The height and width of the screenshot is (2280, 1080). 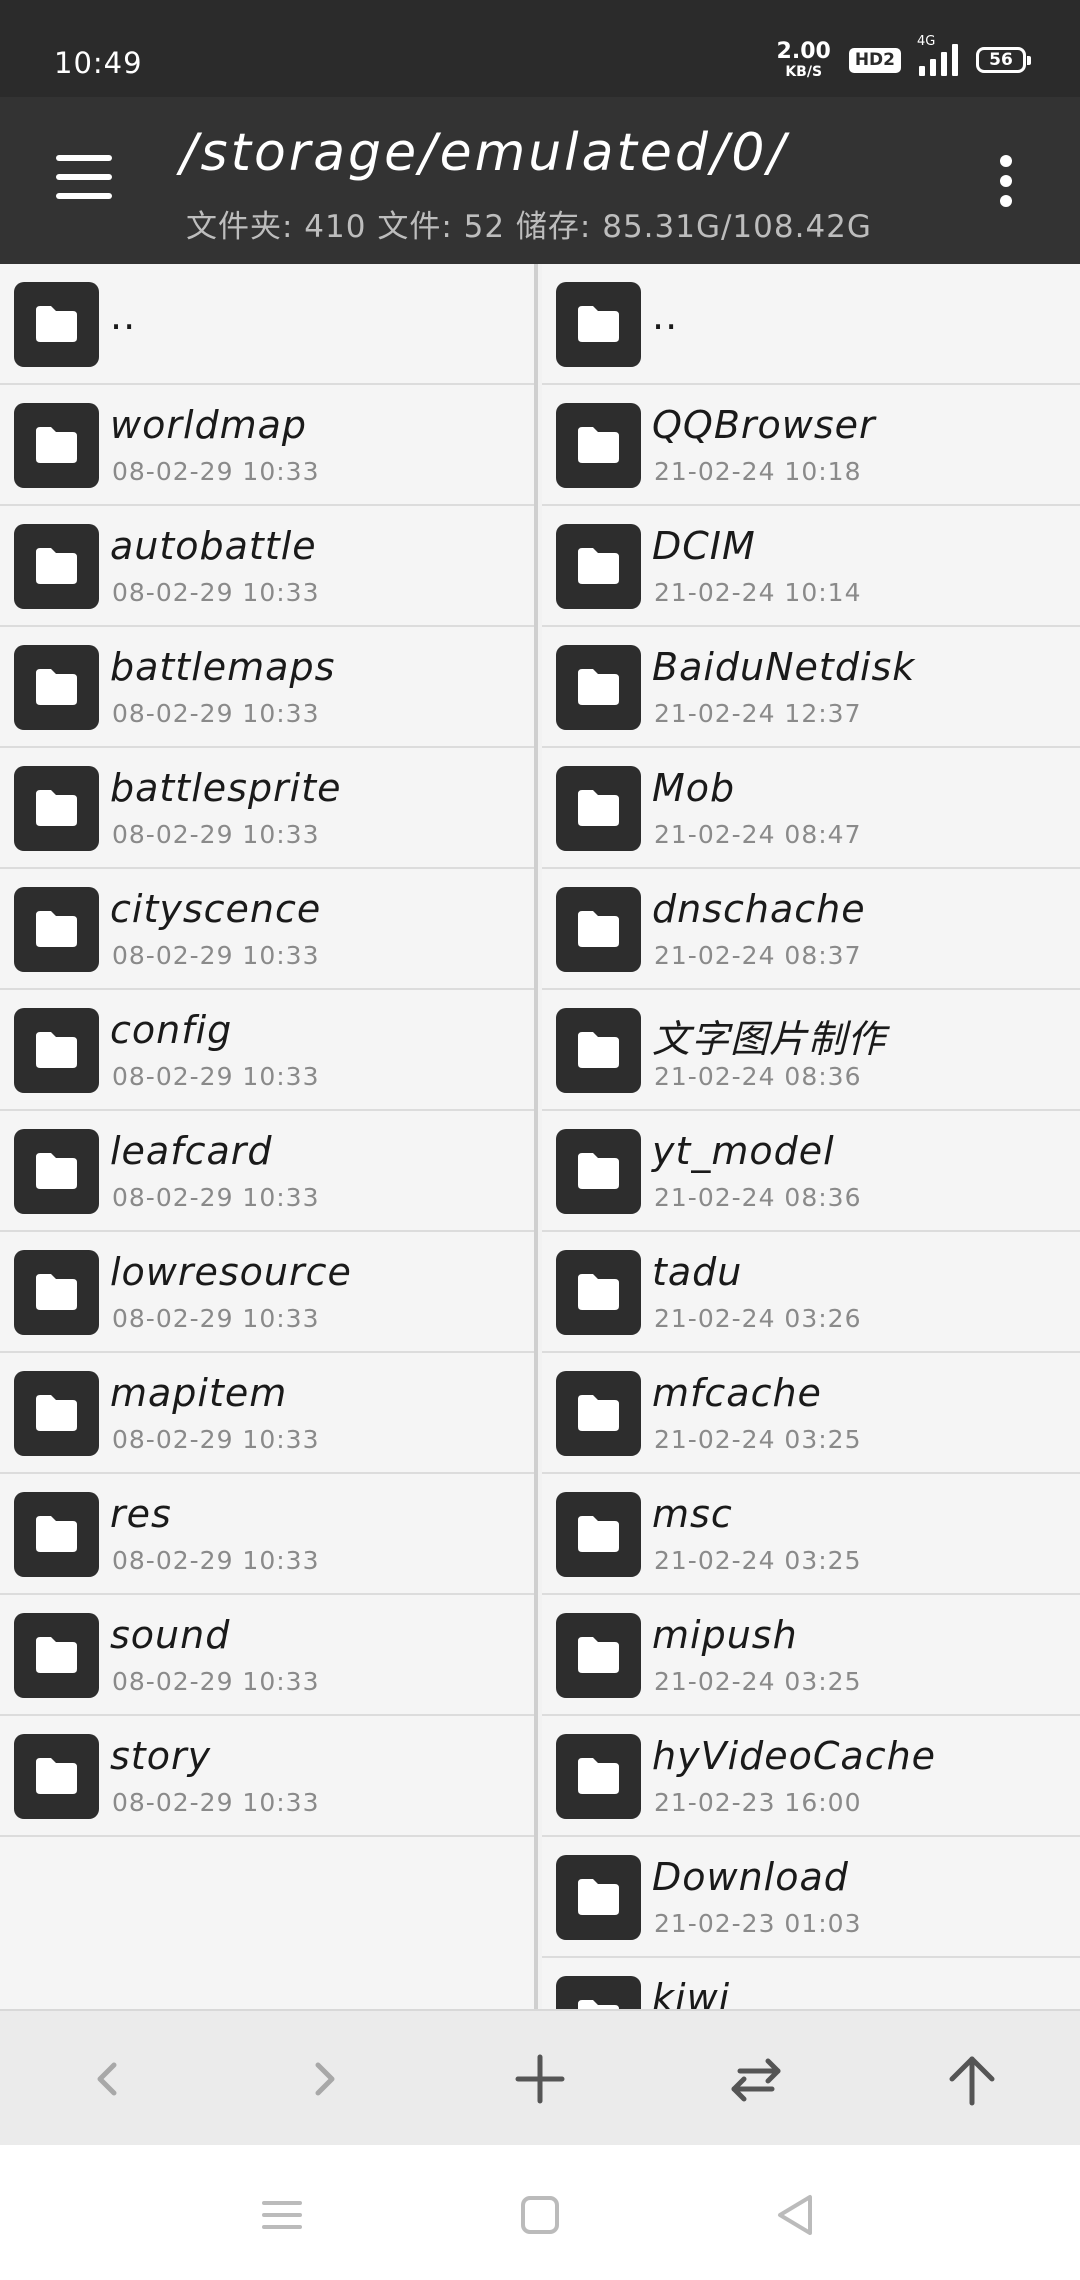 I want to click on folder-row: mapitem 08-02-29 10:33, so click(x=267, y=1413).